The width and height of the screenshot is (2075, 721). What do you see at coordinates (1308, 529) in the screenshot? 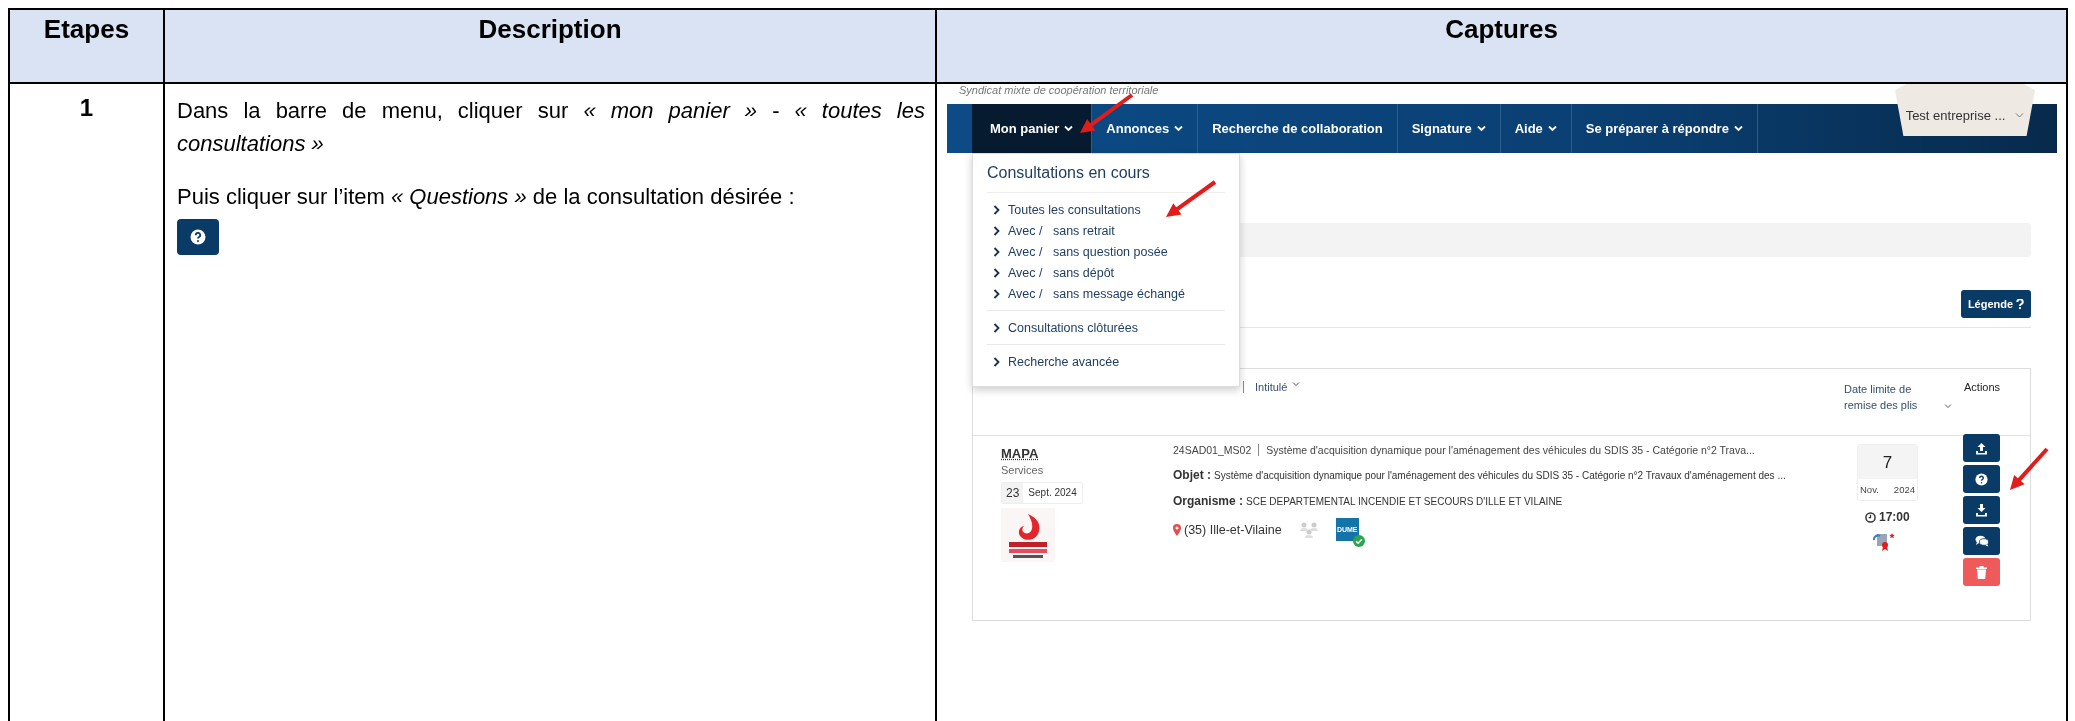
I see `group-icon` at bounding box center [1308, 529].